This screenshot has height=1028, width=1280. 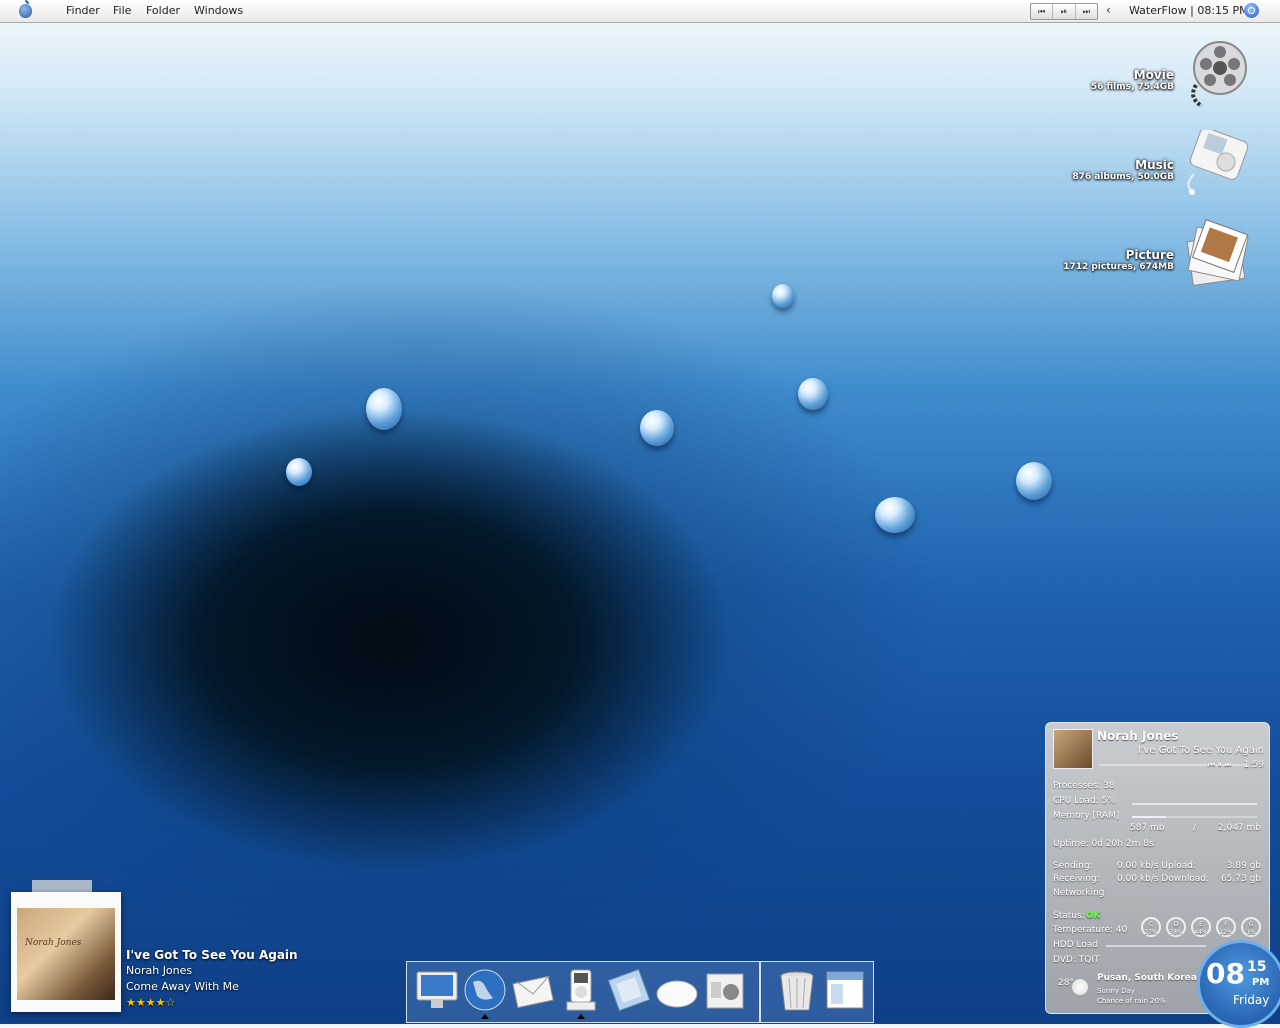 I want to click on desktop-item-movie: Movie 56 films, 75.4GB, so click(x=1107, y=80).